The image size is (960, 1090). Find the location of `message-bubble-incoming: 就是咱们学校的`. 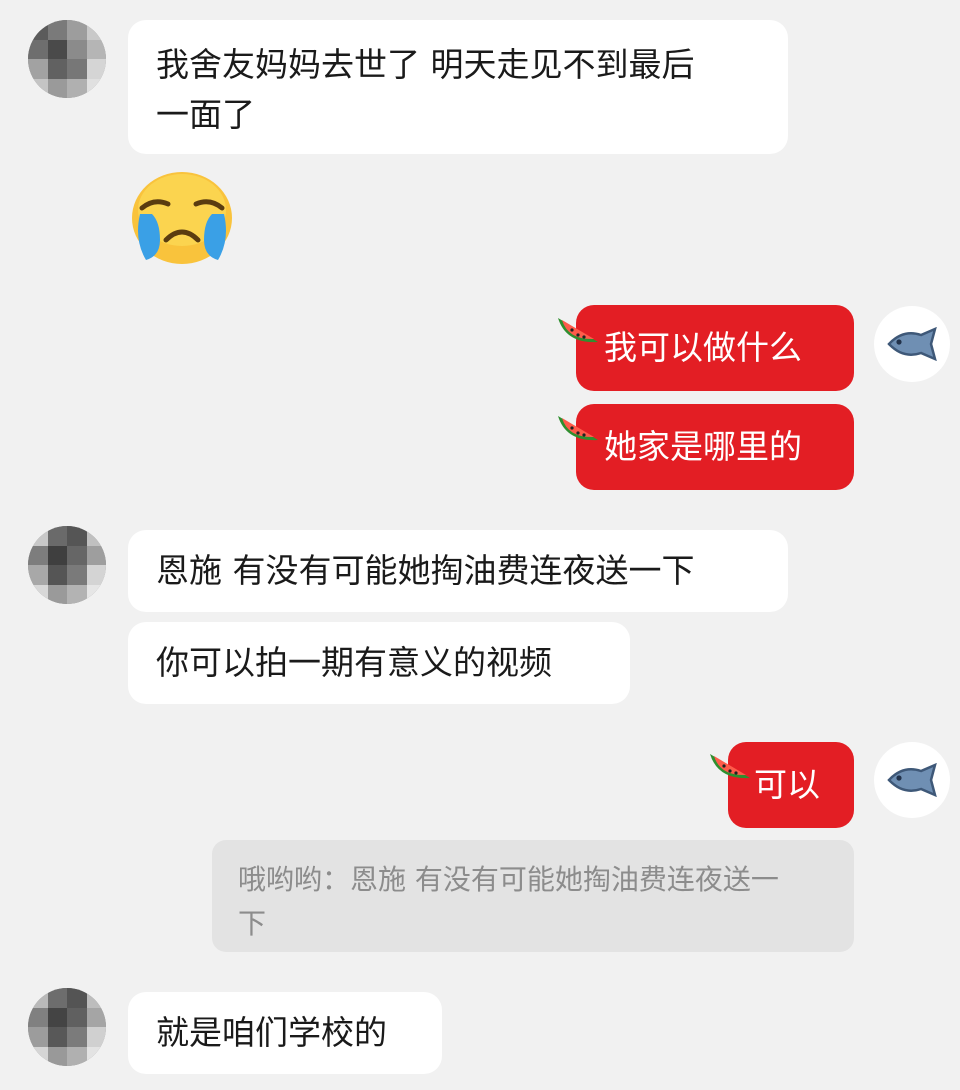

message-bubble-incoming: 就是咱们学校的 is located at coordinates (285, 1033).